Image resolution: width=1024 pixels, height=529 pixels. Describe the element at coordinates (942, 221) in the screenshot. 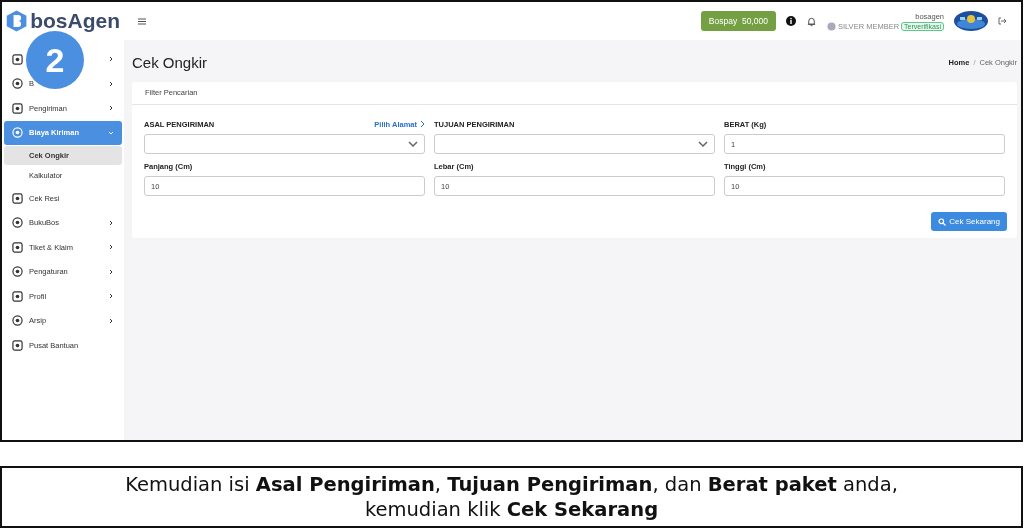

I see `search-icon` at that location.